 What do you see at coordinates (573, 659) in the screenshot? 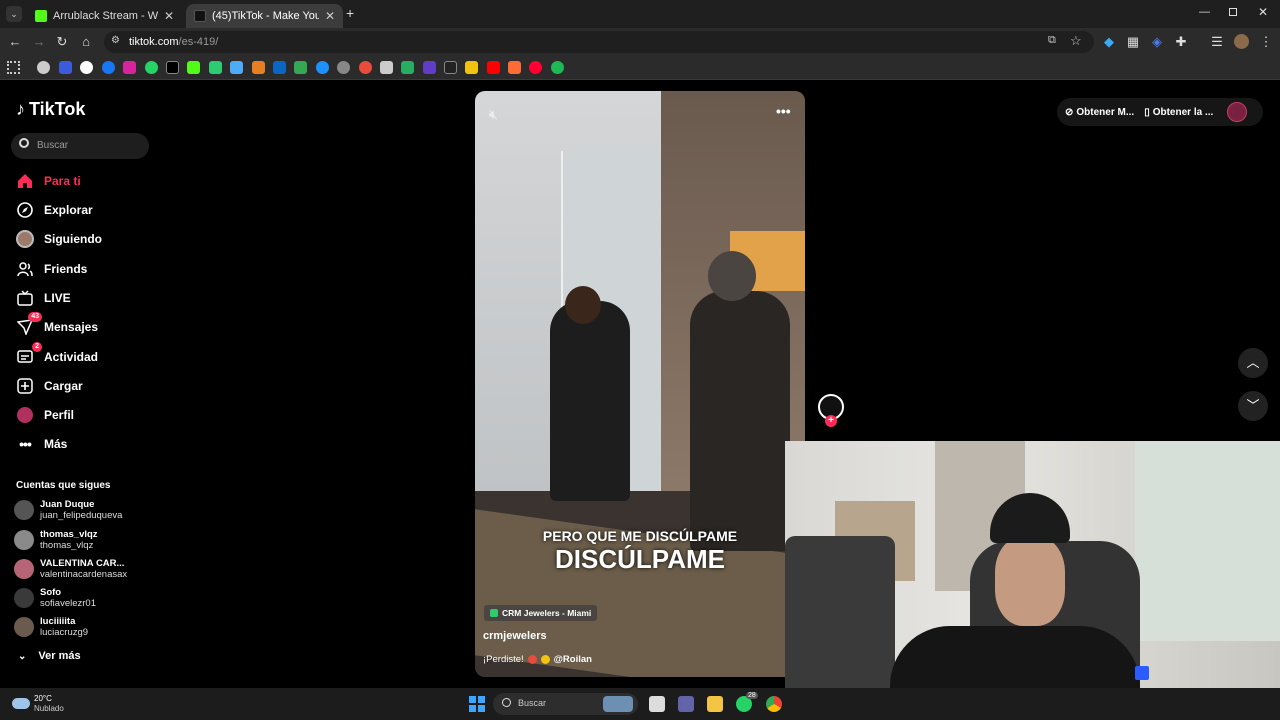
I see `mention-link: @Roilan` at bounding box center [573, 659].